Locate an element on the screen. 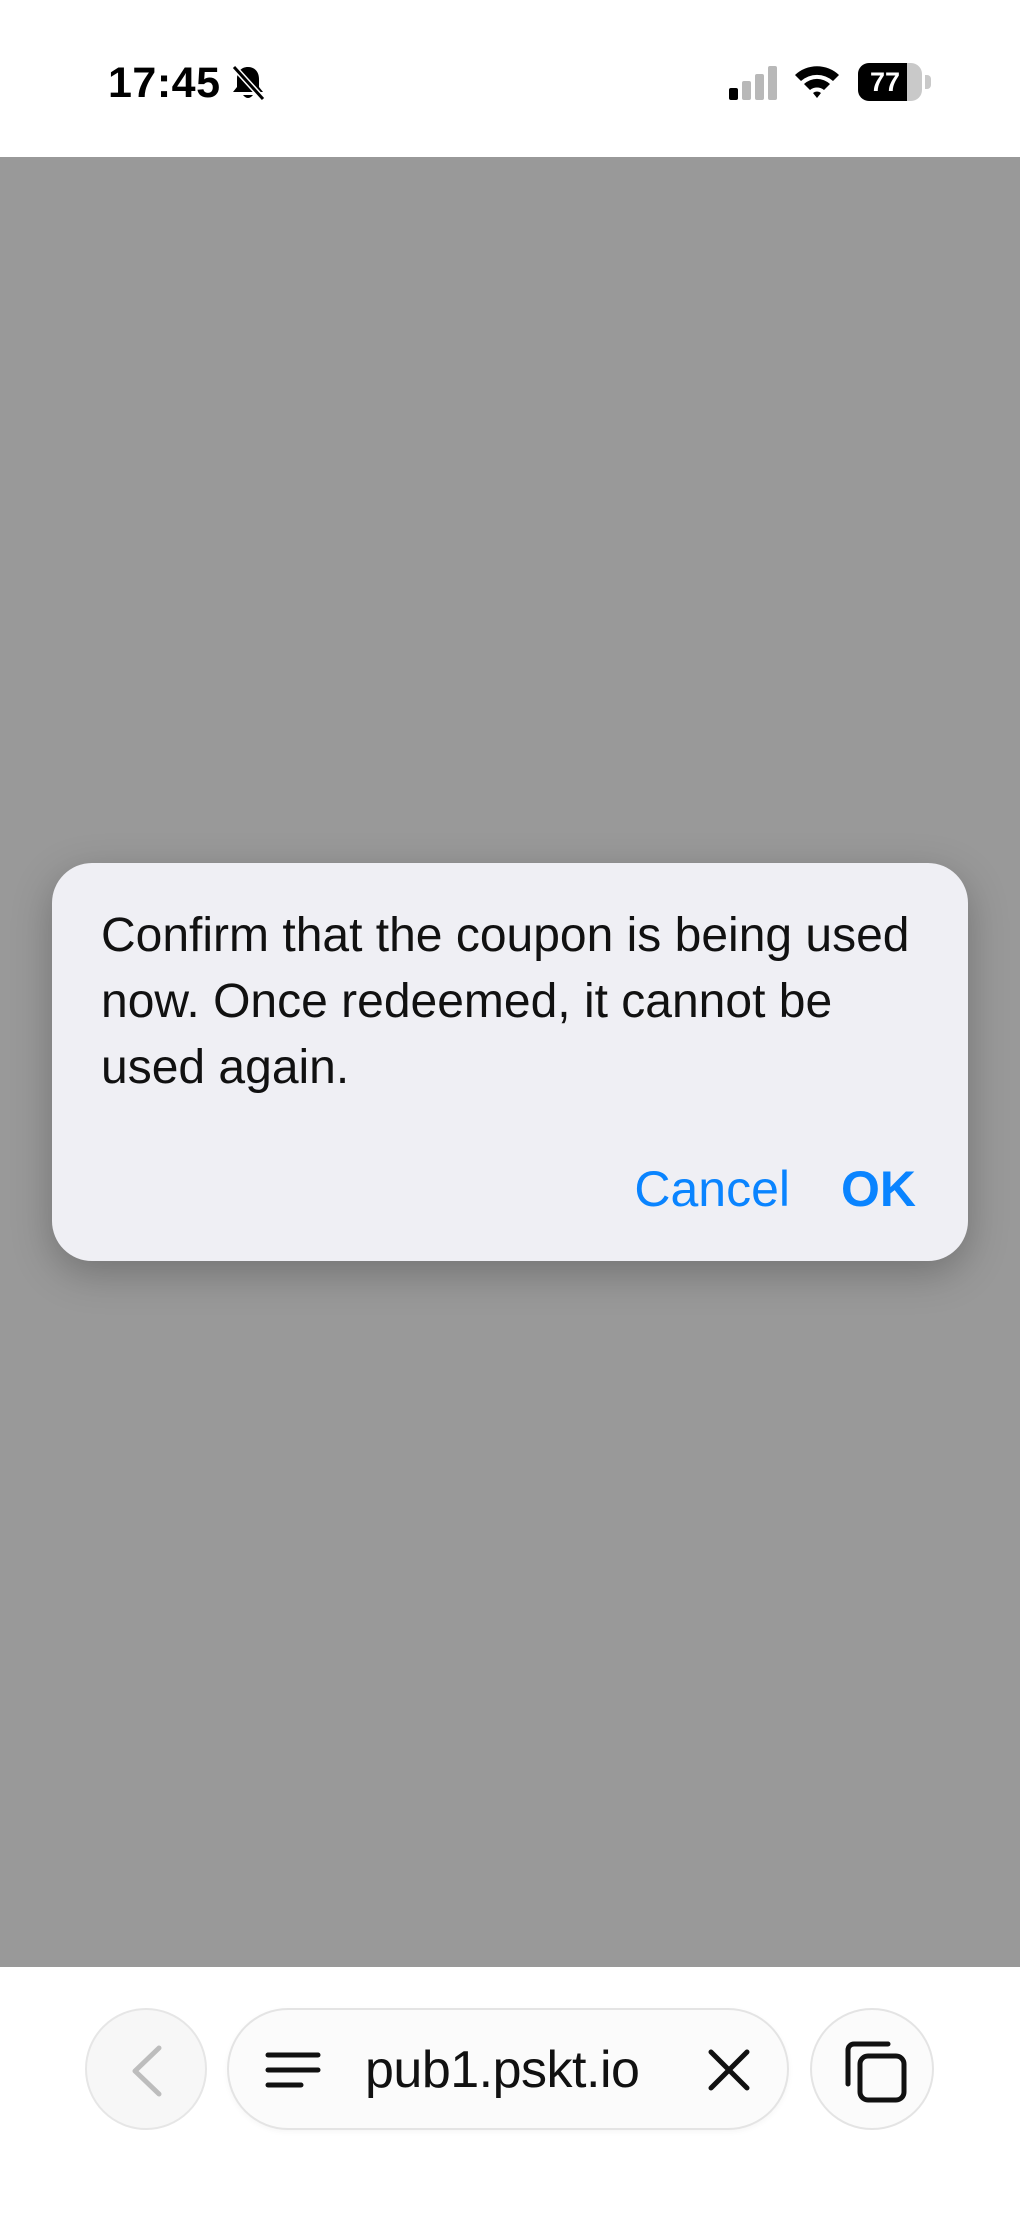  battery-body: 77 is located at coordinates (890, 82).